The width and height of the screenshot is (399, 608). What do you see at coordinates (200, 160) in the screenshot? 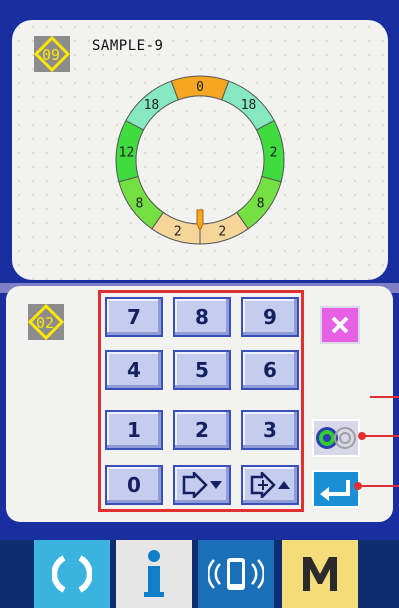
I see `stitch-gauge: 0 18 2 8 2 2 8 12 18` at bounding box center [200, 160].